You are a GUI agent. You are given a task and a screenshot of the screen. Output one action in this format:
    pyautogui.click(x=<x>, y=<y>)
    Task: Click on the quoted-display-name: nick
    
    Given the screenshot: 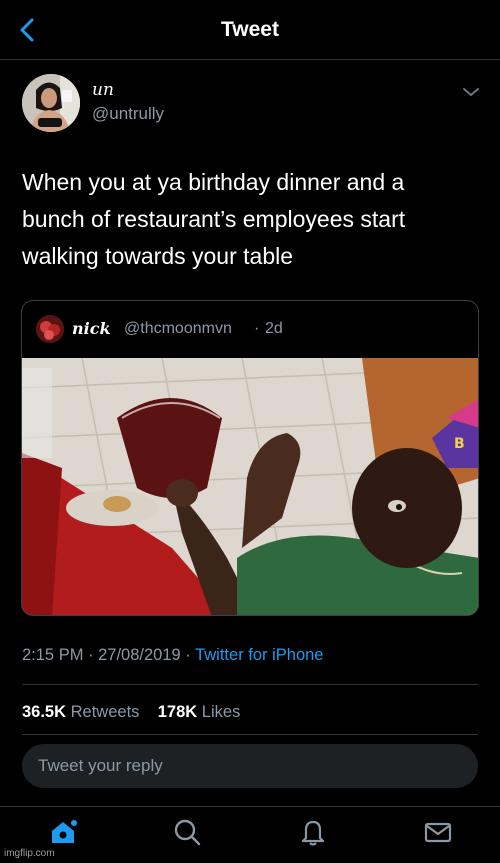 What is the action you would take?
    pyautogui.click(x=91, y=328)
    